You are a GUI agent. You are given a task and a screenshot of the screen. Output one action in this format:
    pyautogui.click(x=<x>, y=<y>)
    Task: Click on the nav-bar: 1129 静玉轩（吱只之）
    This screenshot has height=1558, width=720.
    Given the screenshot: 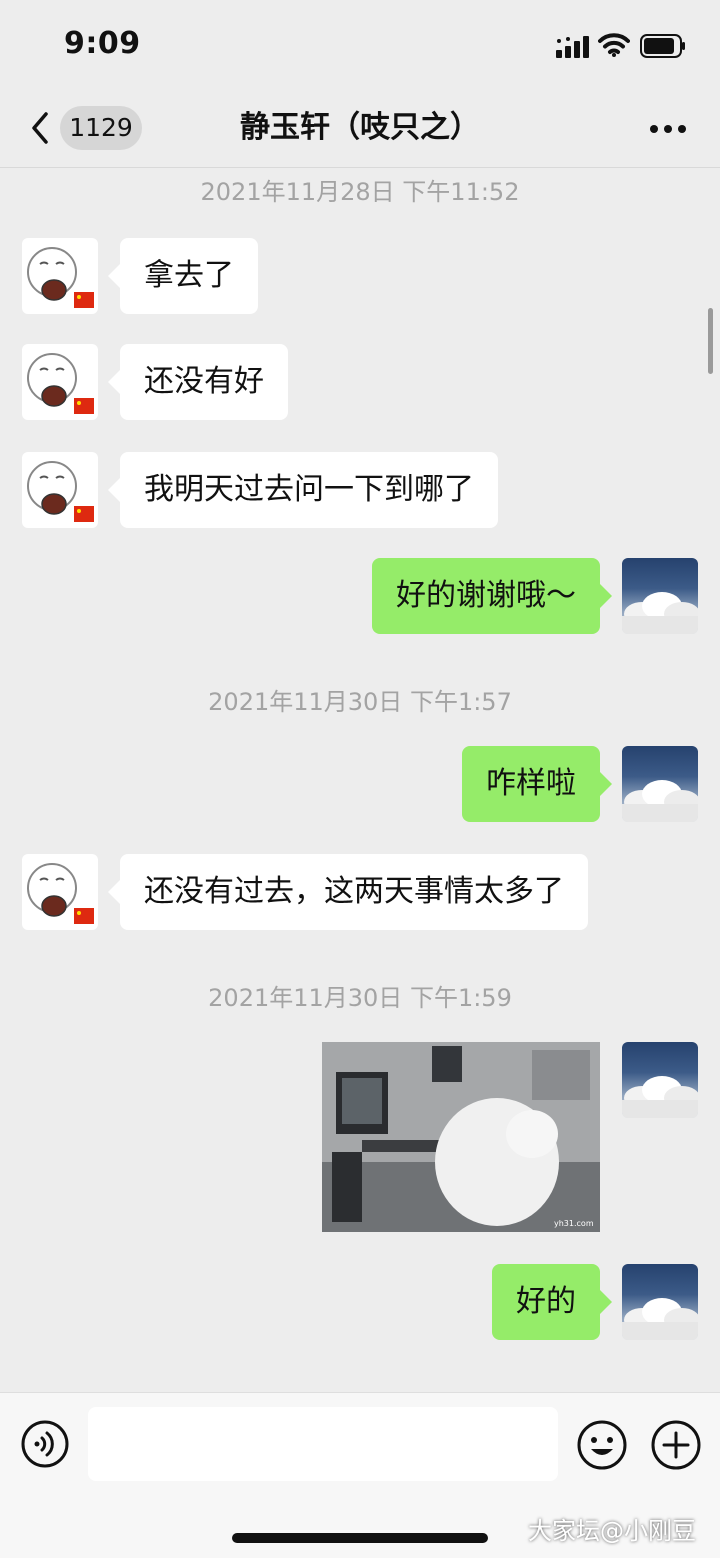 What is the action you would take?
    pyautogui.click(x=360, y=130)
    